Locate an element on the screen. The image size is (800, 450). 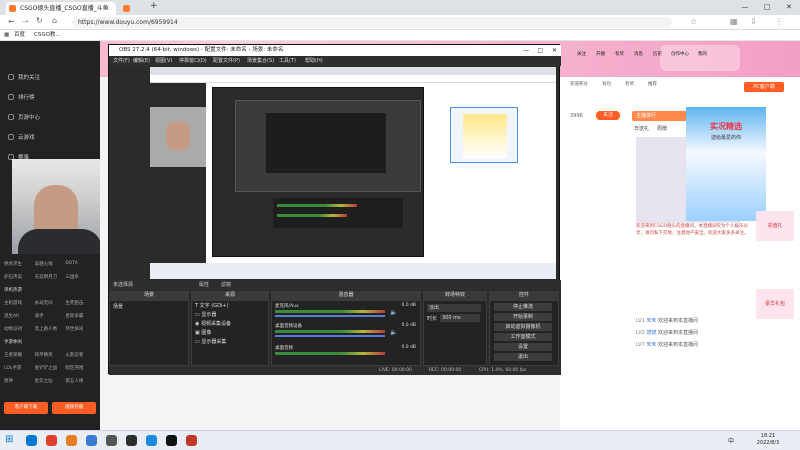
steam-icon is located at coordinates (111, 440).